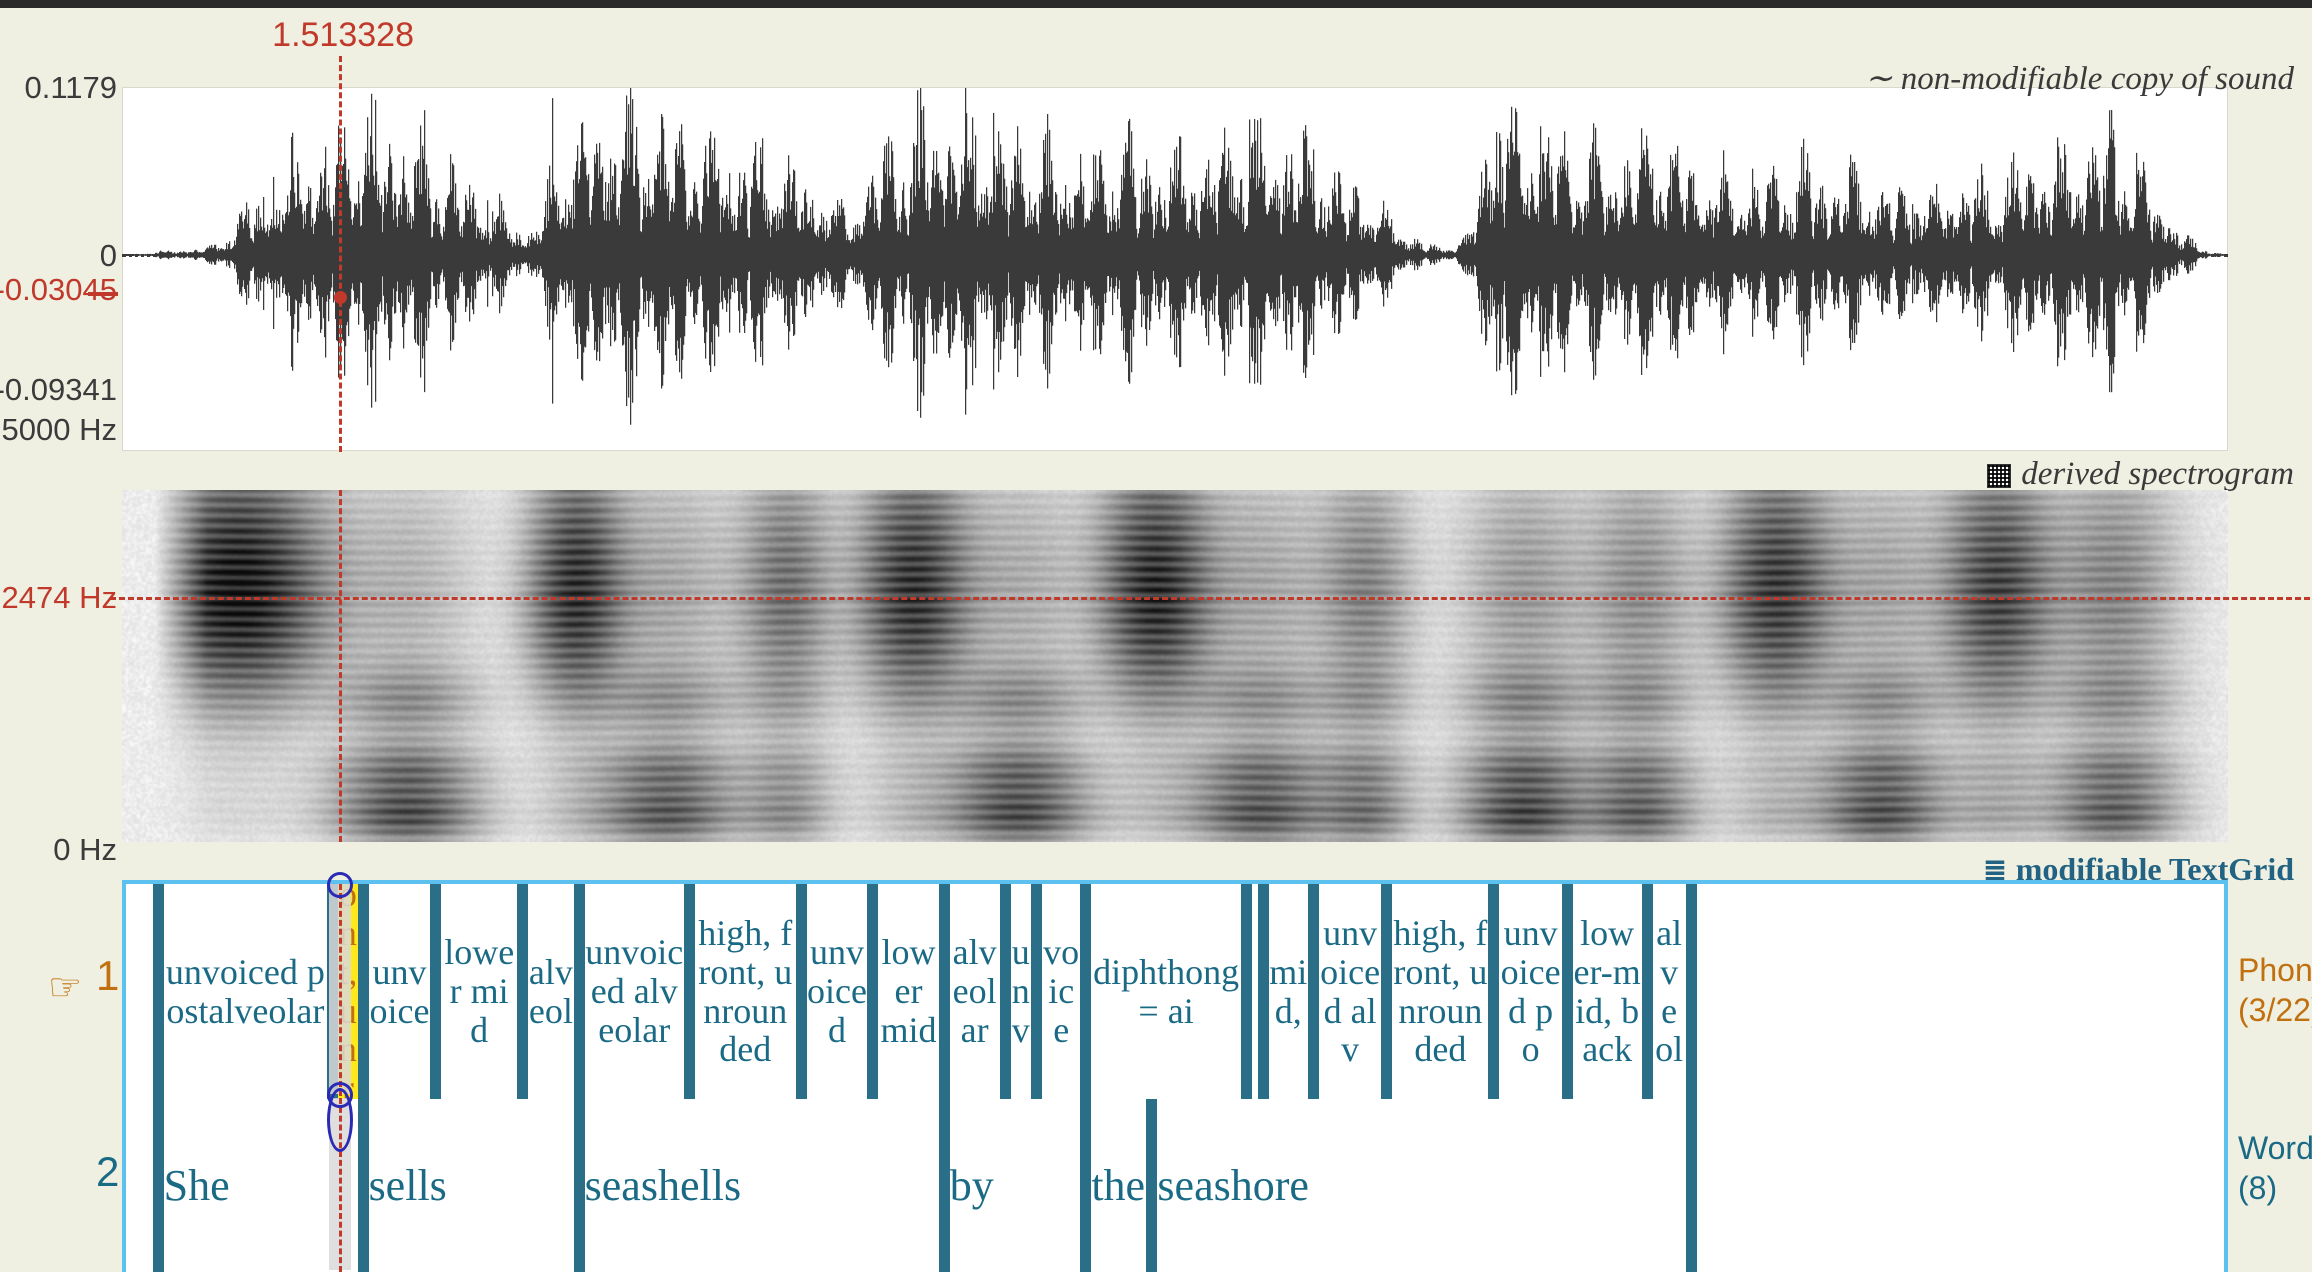 Image resolution: width=2312 pixels, height=1272 pixels. What do you see at coordinates (1607, 991) in the screenshot?
I see `interval-label: lower-mid, back` at bounding box center [1607, 991].